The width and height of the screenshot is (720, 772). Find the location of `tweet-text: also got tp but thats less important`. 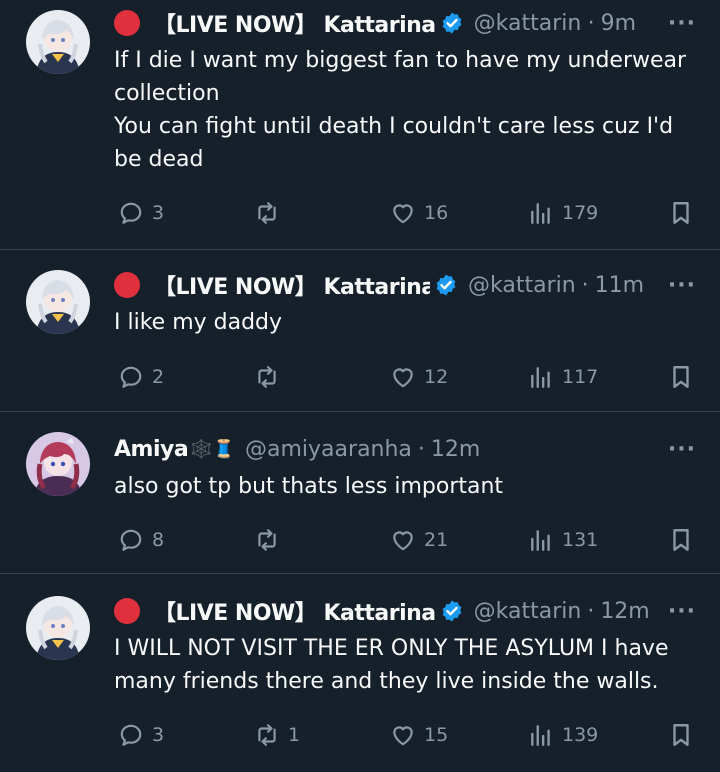

tweet-text: also got tp but thats less important is located at coordinates (309, 486).